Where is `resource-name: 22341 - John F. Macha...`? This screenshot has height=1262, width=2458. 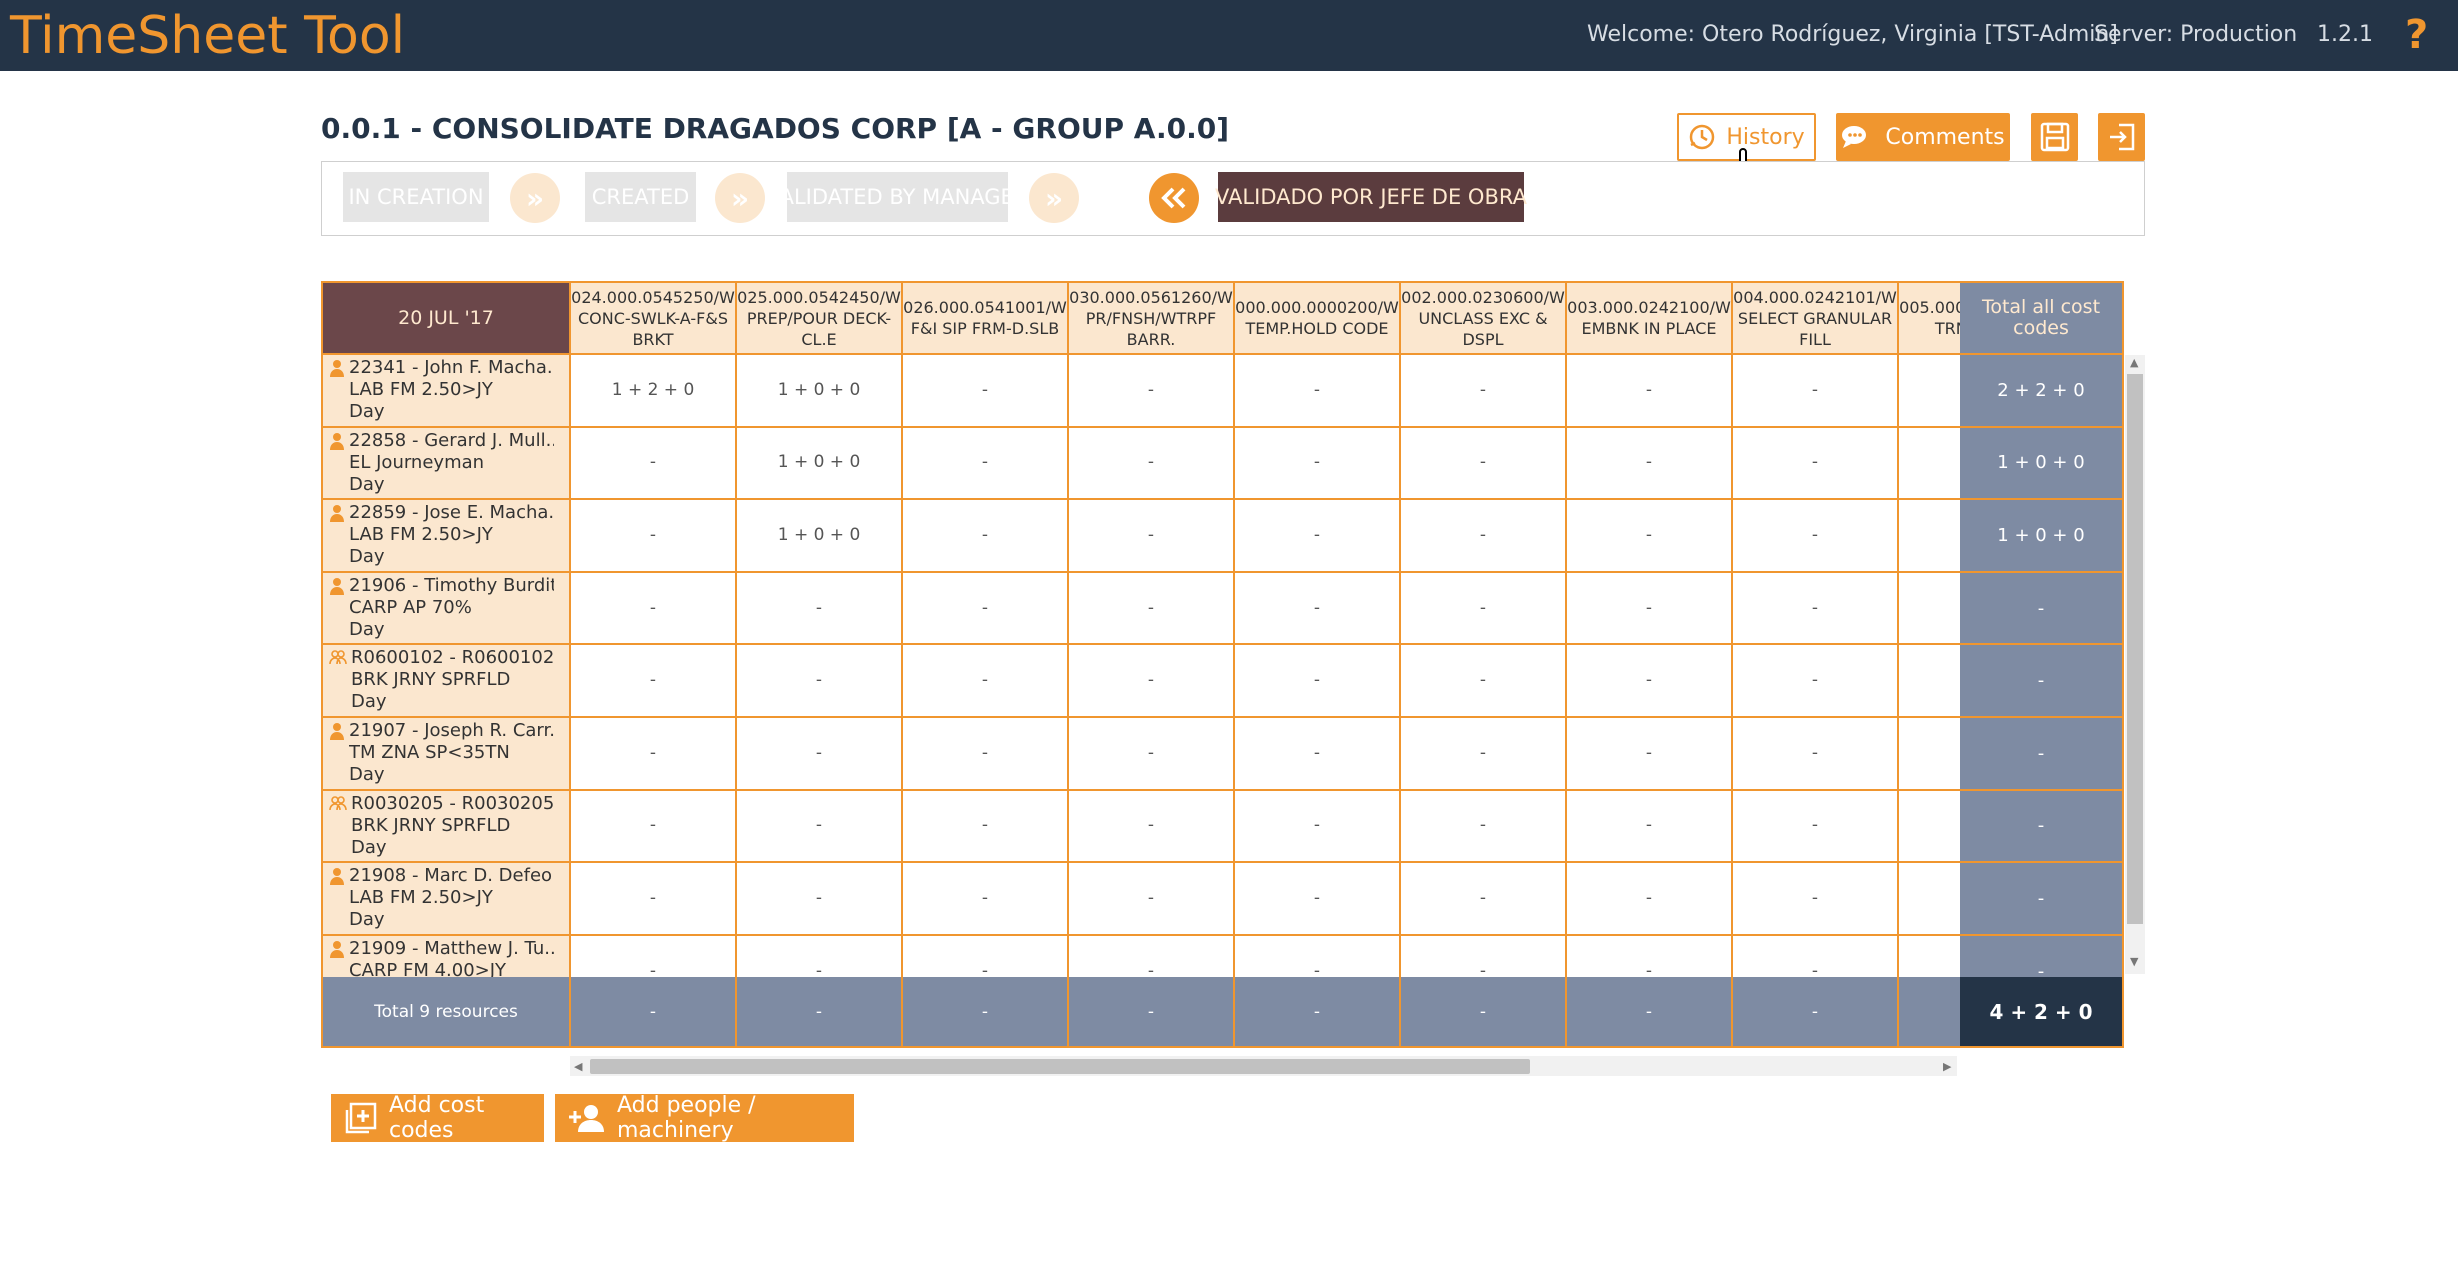 resource-name: 22341 - John F. Macha... is located at coordinates (451, 367).